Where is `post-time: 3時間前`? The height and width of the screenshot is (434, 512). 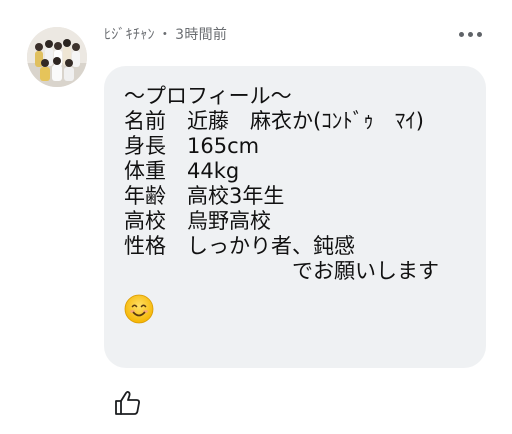
post-time: 3時間前 is located at coordinates (201, 35).